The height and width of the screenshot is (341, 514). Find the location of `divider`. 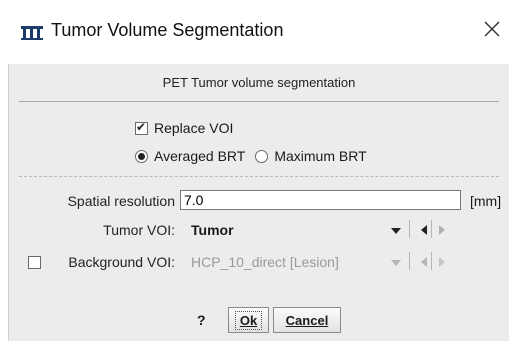

divider is located at coordinates (259, 101).